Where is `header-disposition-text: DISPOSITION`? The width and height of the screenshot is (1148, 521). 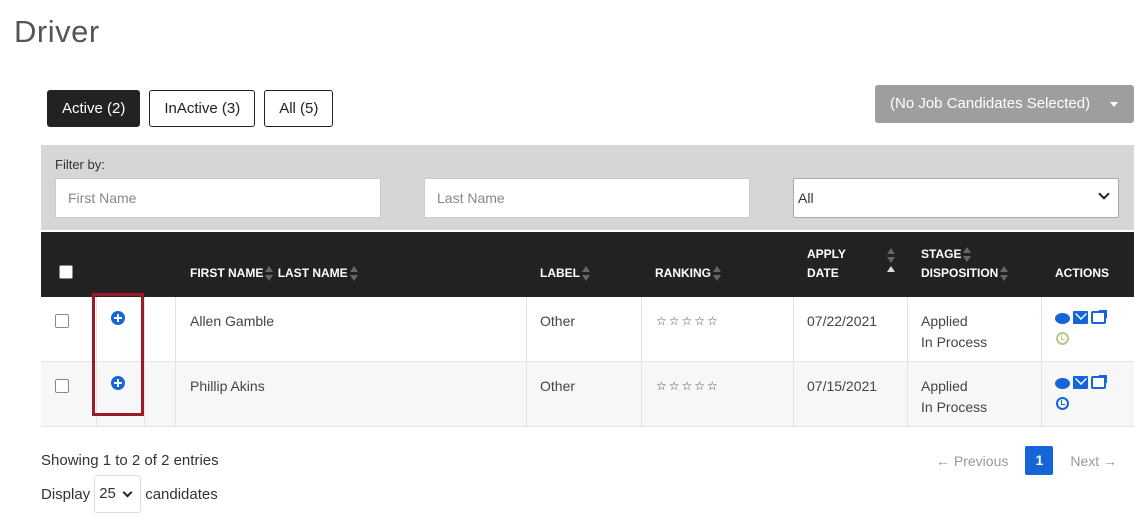
header-disposition-text: DISPOSITION is located at coordinates (960, 273).